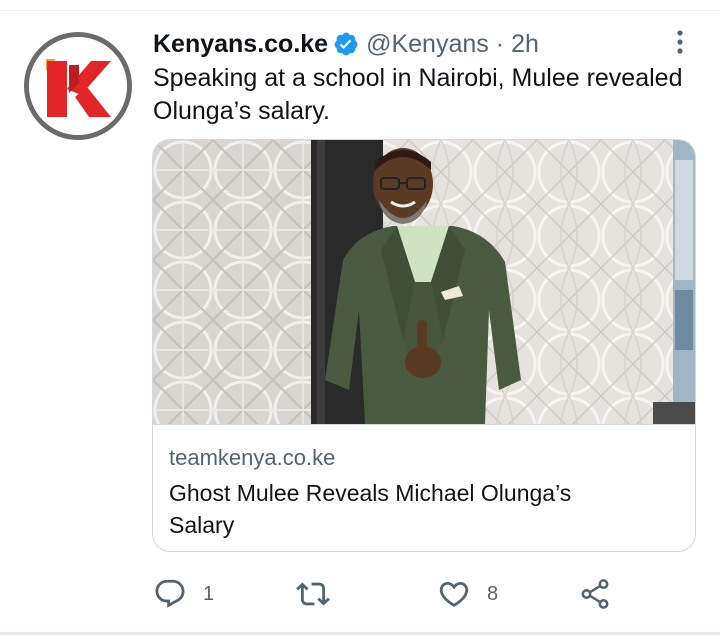 The image size is (720, 635). I want to click on card-domain: teamkenya.co.ke, so click(252, 457).